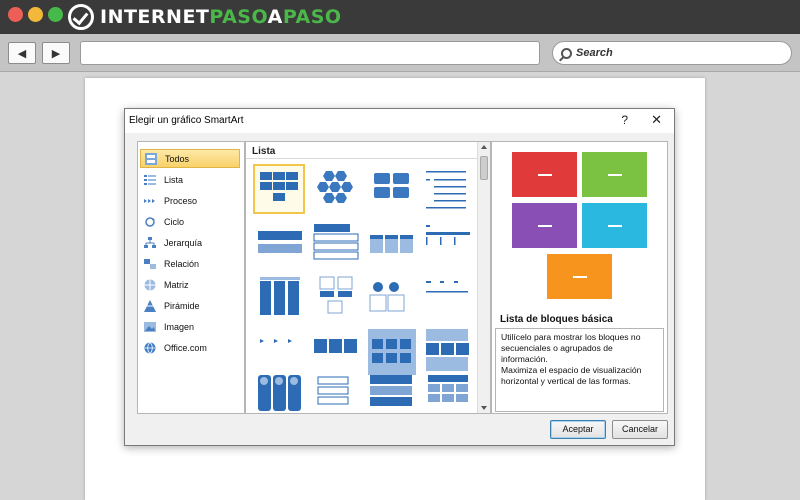  I want to click on hexagon-cluster-icon, so click(335, 187).